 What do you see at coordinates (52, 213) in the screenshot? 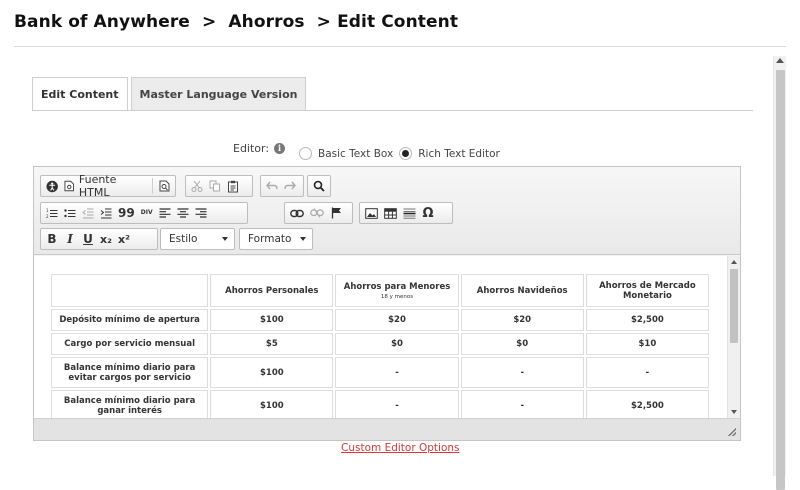
I see `numbered-list-icon: 12` at bounding box center [52, 213].